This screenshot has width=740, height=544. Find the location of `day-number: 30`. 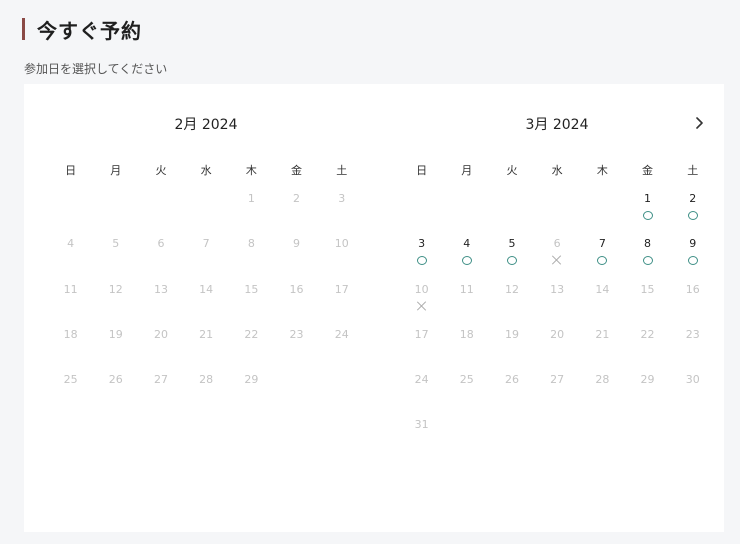

day-number: 30 is located at coordinates (692, 380).